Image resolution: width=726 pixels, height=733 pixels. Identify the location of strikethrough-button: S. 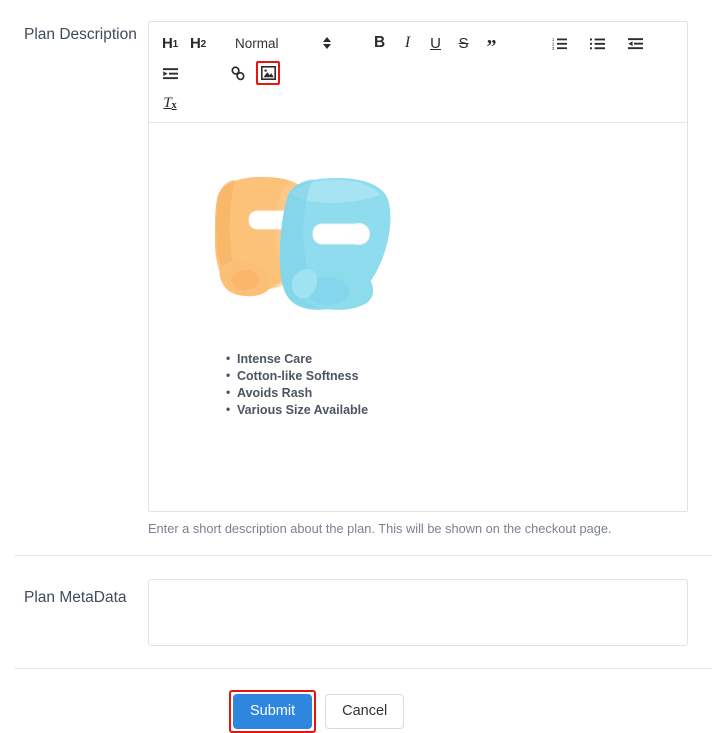
(464, 43).